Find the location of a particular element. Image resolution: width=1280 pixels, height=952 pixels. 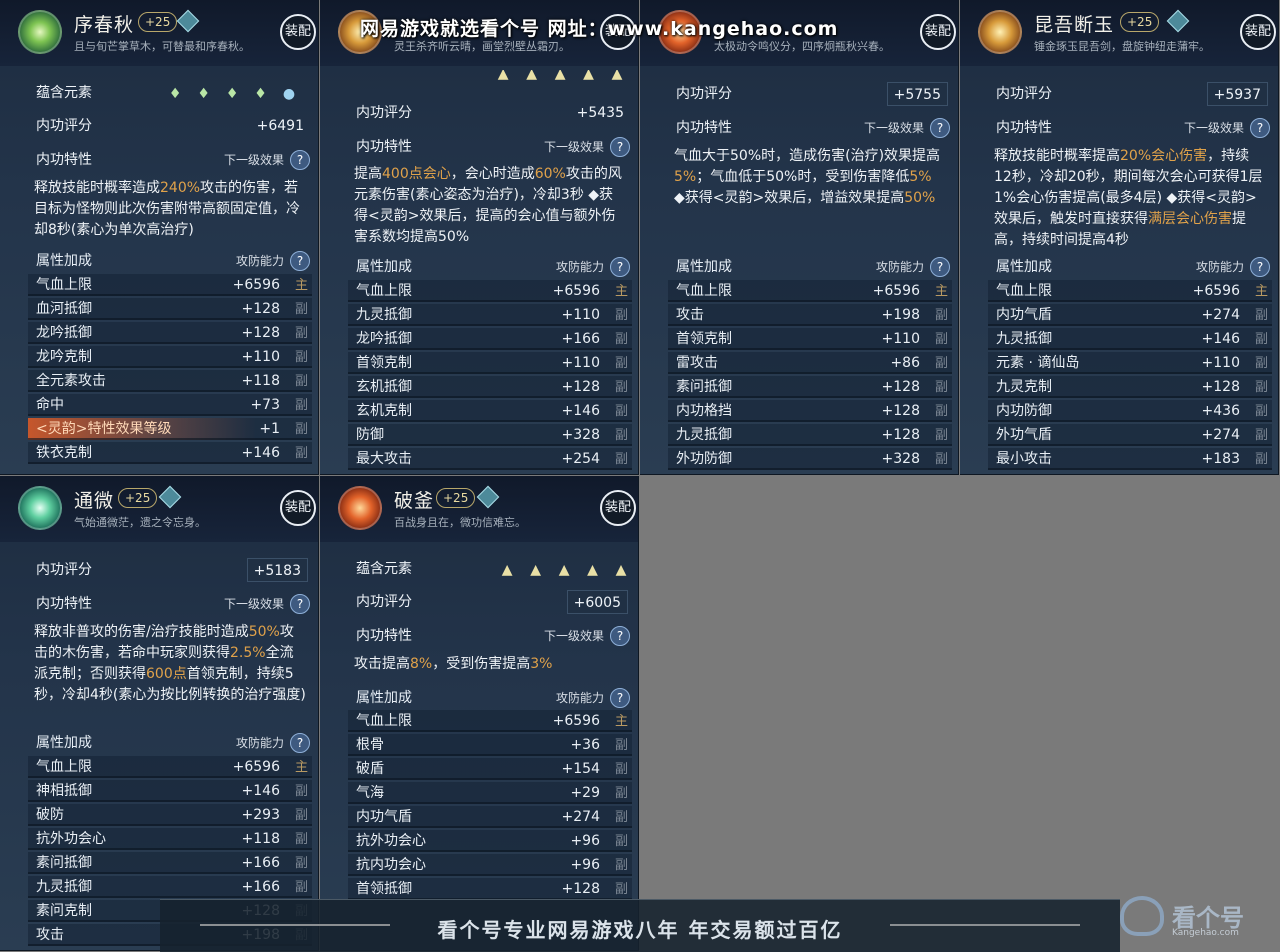

attr-label: 龙吟抵御 is located at coordinates (384, 339).